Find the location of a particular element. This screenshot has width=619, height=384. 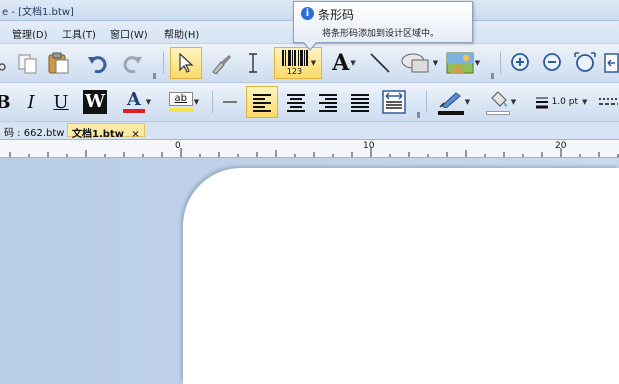

paste-button is located at coordinates (59, 63).